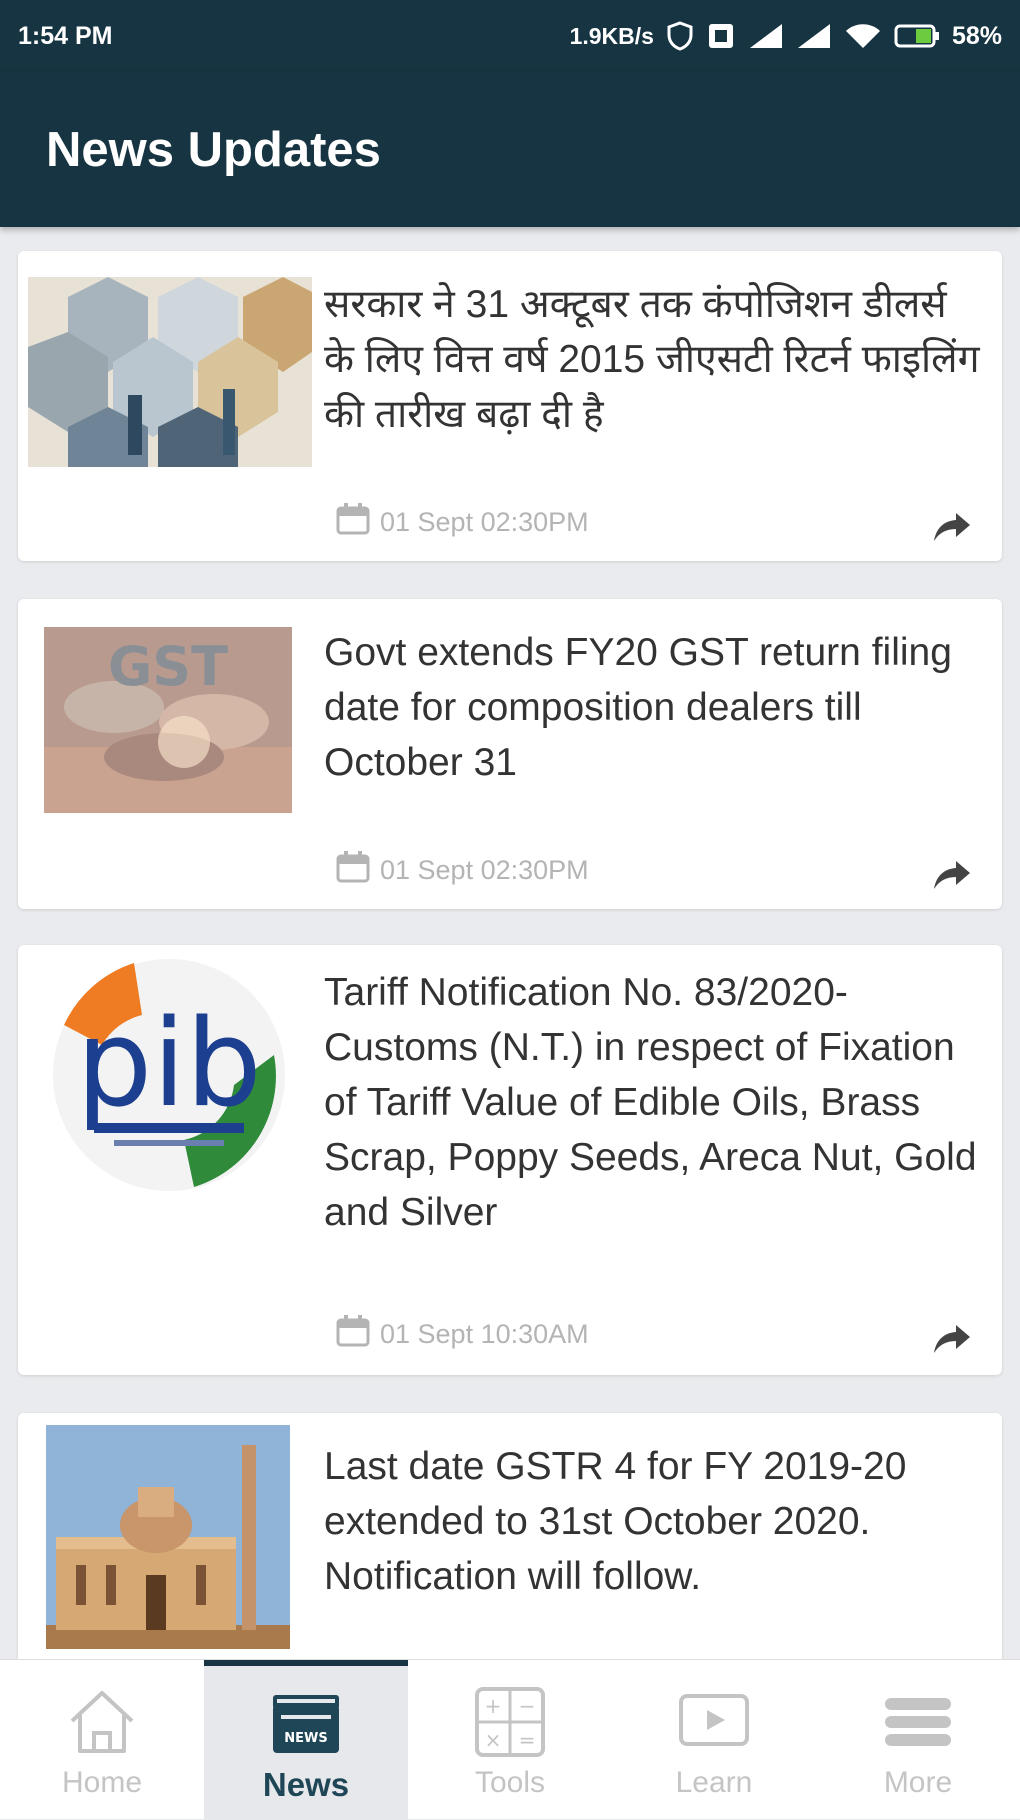 The height and width of the screenshot is (1820, 1020). Describe the element at coordinates (918, 1722) in the screenshot. I see `menu-icon` at that location.